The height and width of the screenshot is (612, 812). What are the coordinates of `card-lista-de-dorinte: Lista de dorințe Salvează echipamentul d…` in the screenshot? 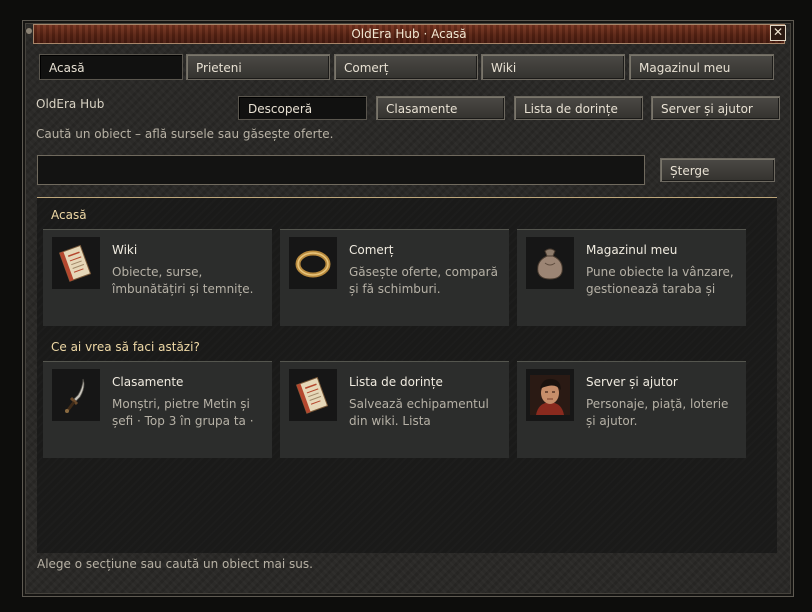 It's located at (394, 409).